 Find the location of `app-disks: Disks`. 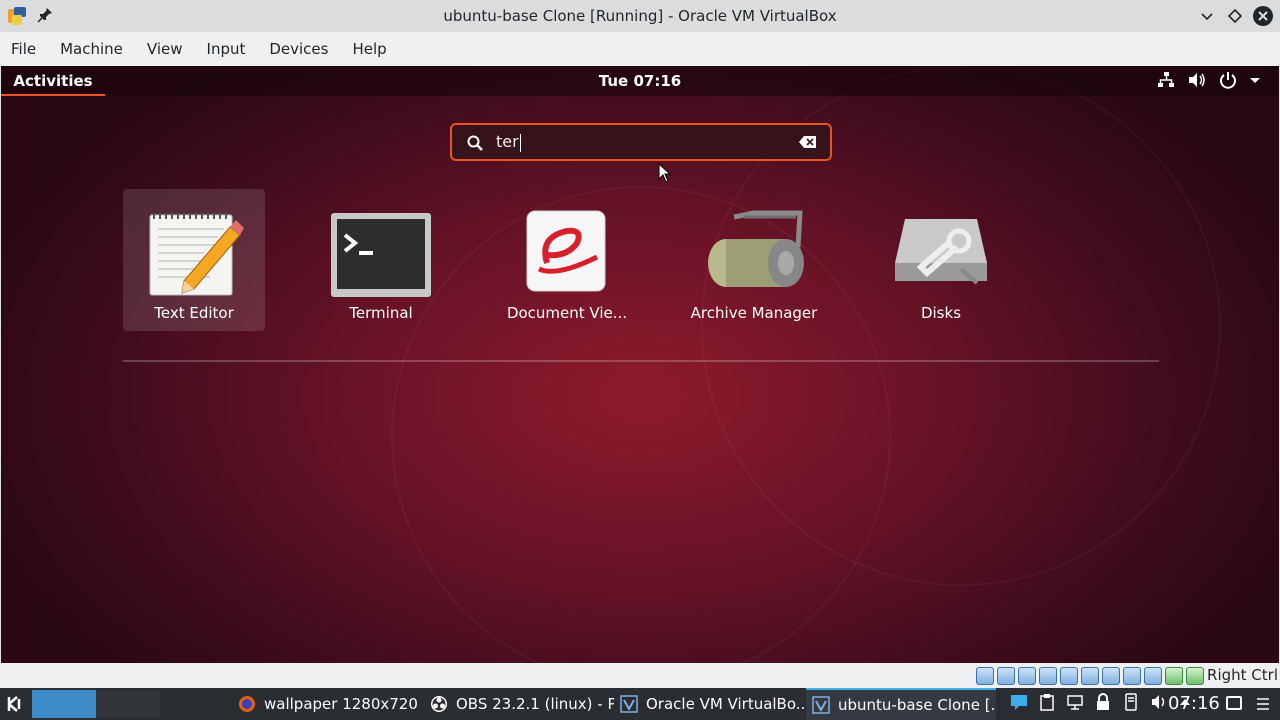

app-disks: Disks is located at coordinates (941, 260).